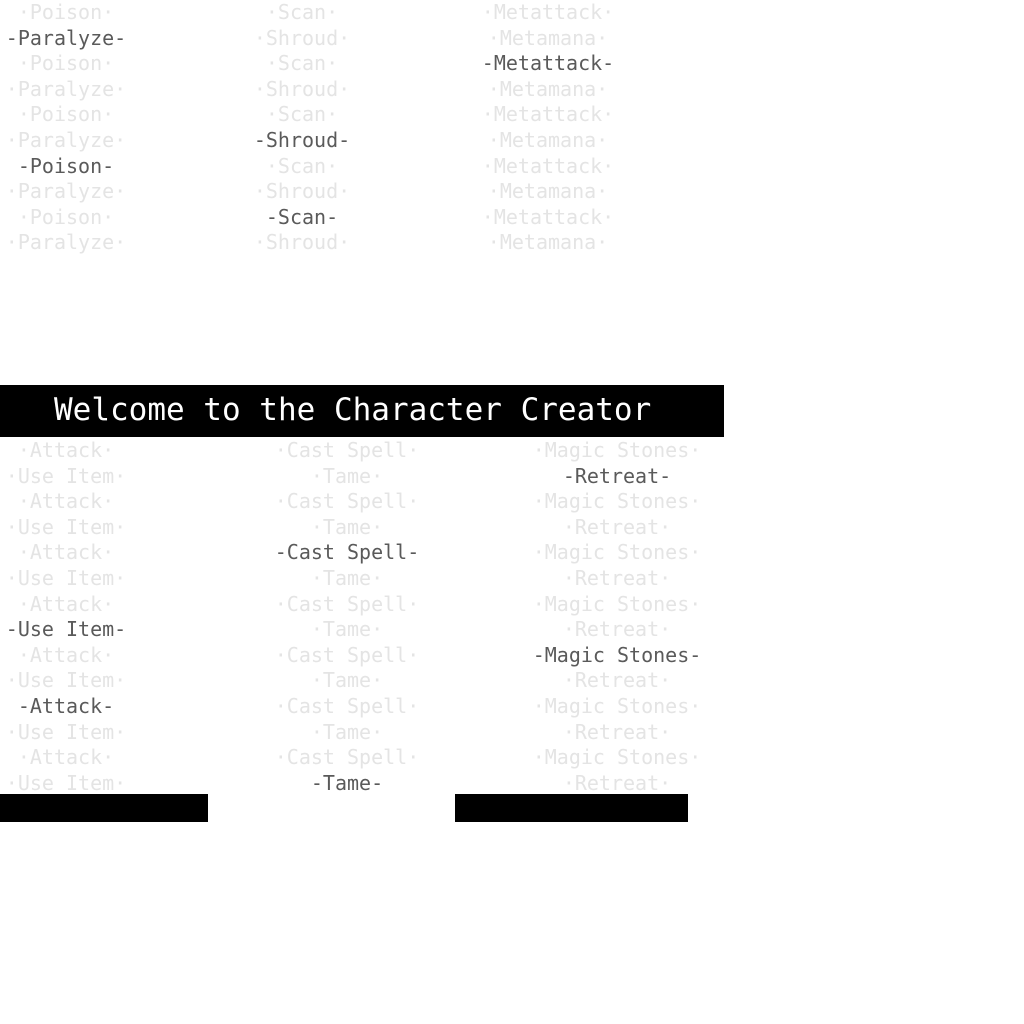 The width and height of the screenshot is (1024, 1024). I want to click on selected-option: -Magic Stones-, so click(617, 655).